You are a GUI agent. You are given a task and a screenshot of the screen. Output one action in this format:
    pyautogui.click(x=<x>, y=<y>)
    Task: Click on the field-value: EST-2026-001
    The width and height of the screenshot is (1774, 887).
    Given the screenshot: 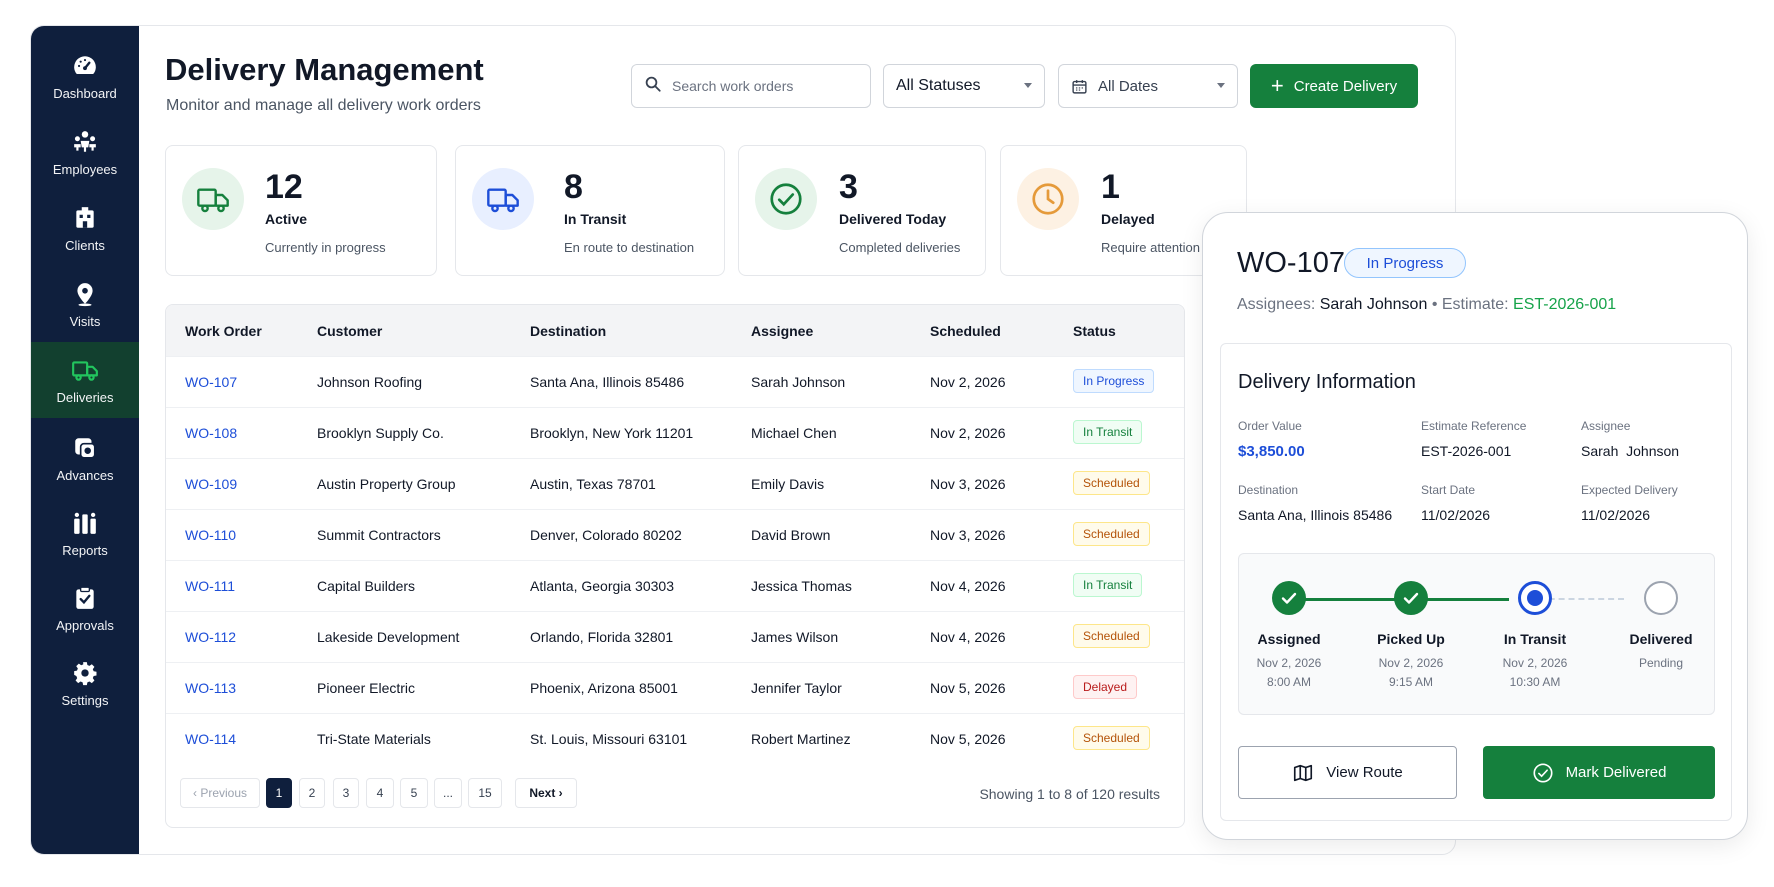 What is the action you would take?
    pyautogui.click(x=1466, y=451)
    